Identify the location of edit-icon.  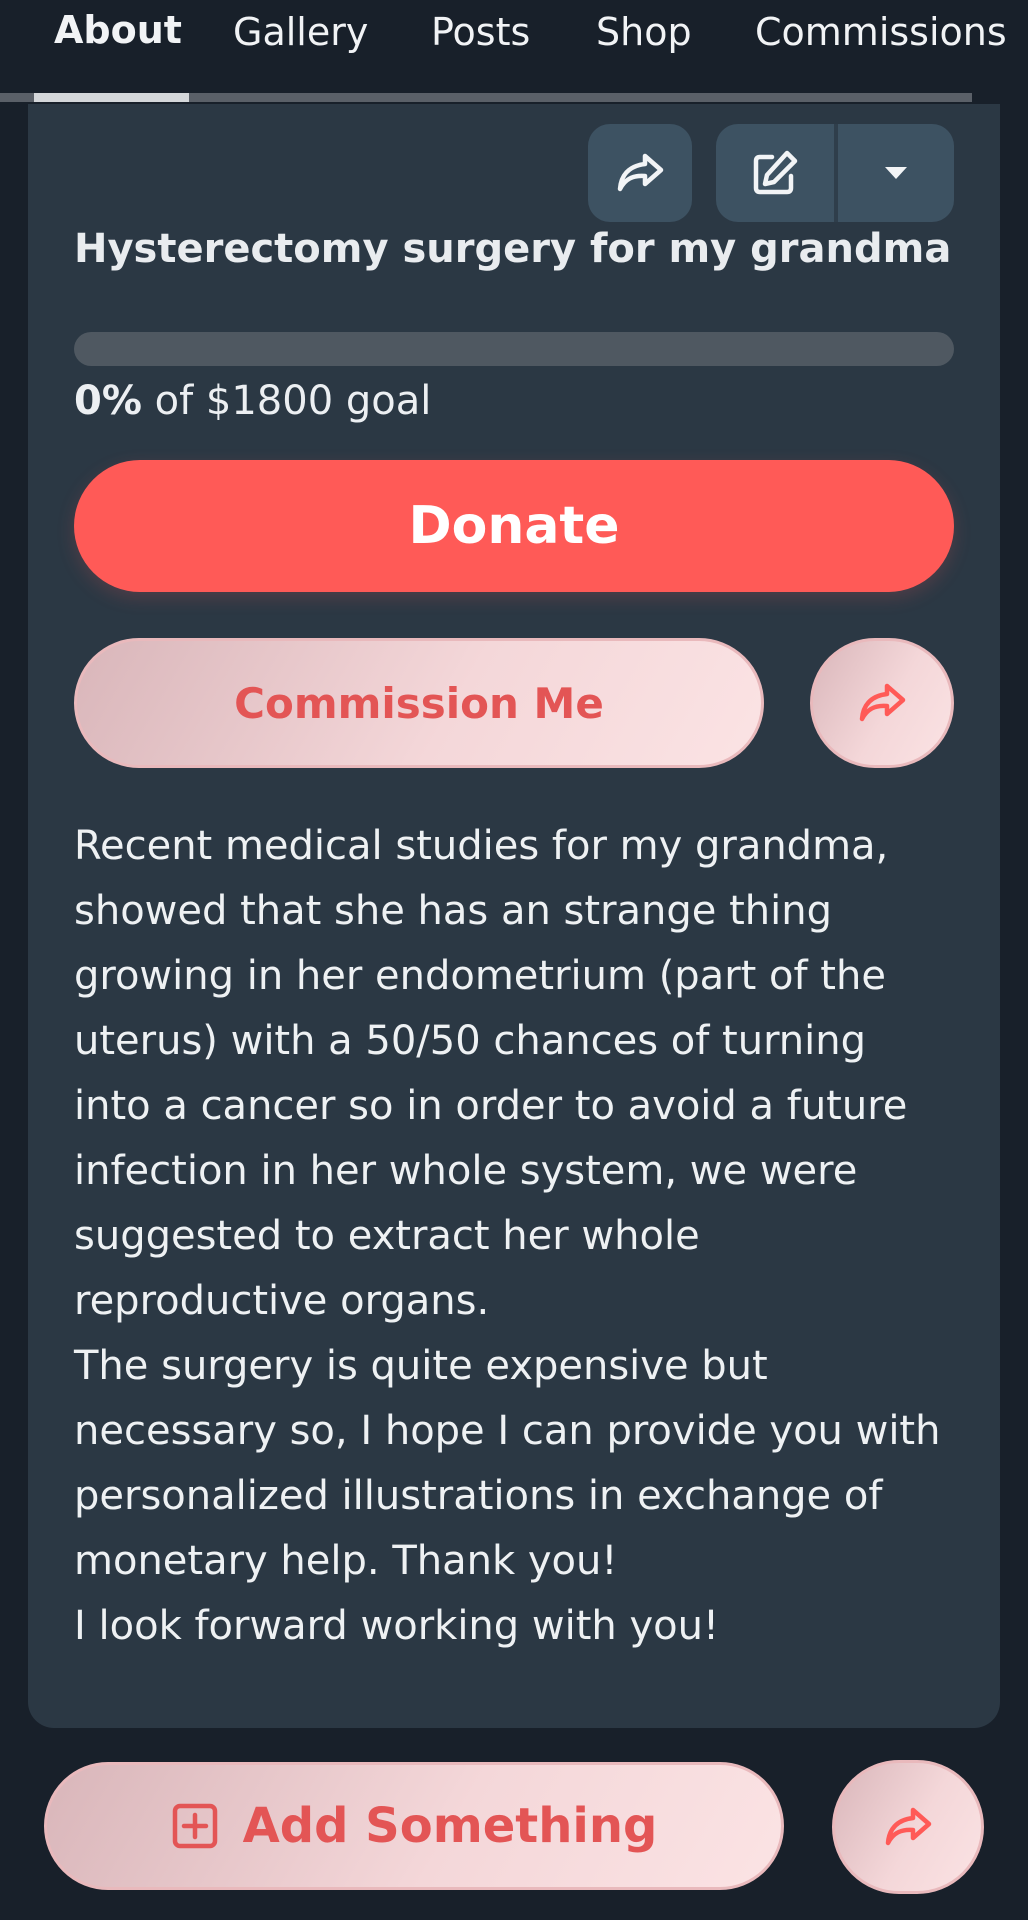
(775, 172).